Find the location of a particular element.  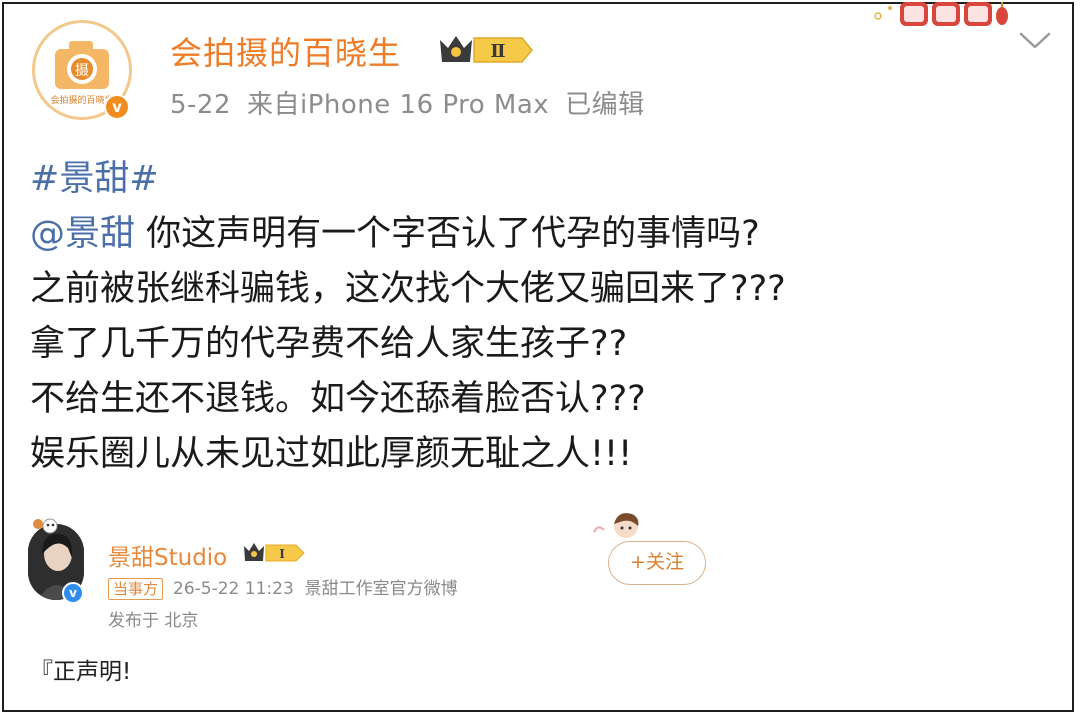

author-name: 会拍摄的百晓生 is located at coordinates (285, 51).